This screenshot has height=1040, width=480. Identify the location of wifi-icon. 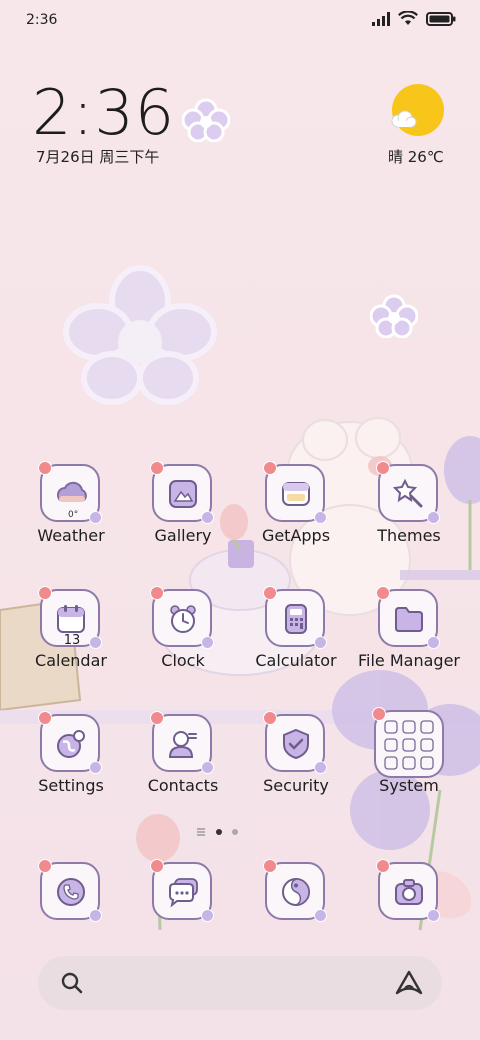
(408, 18).